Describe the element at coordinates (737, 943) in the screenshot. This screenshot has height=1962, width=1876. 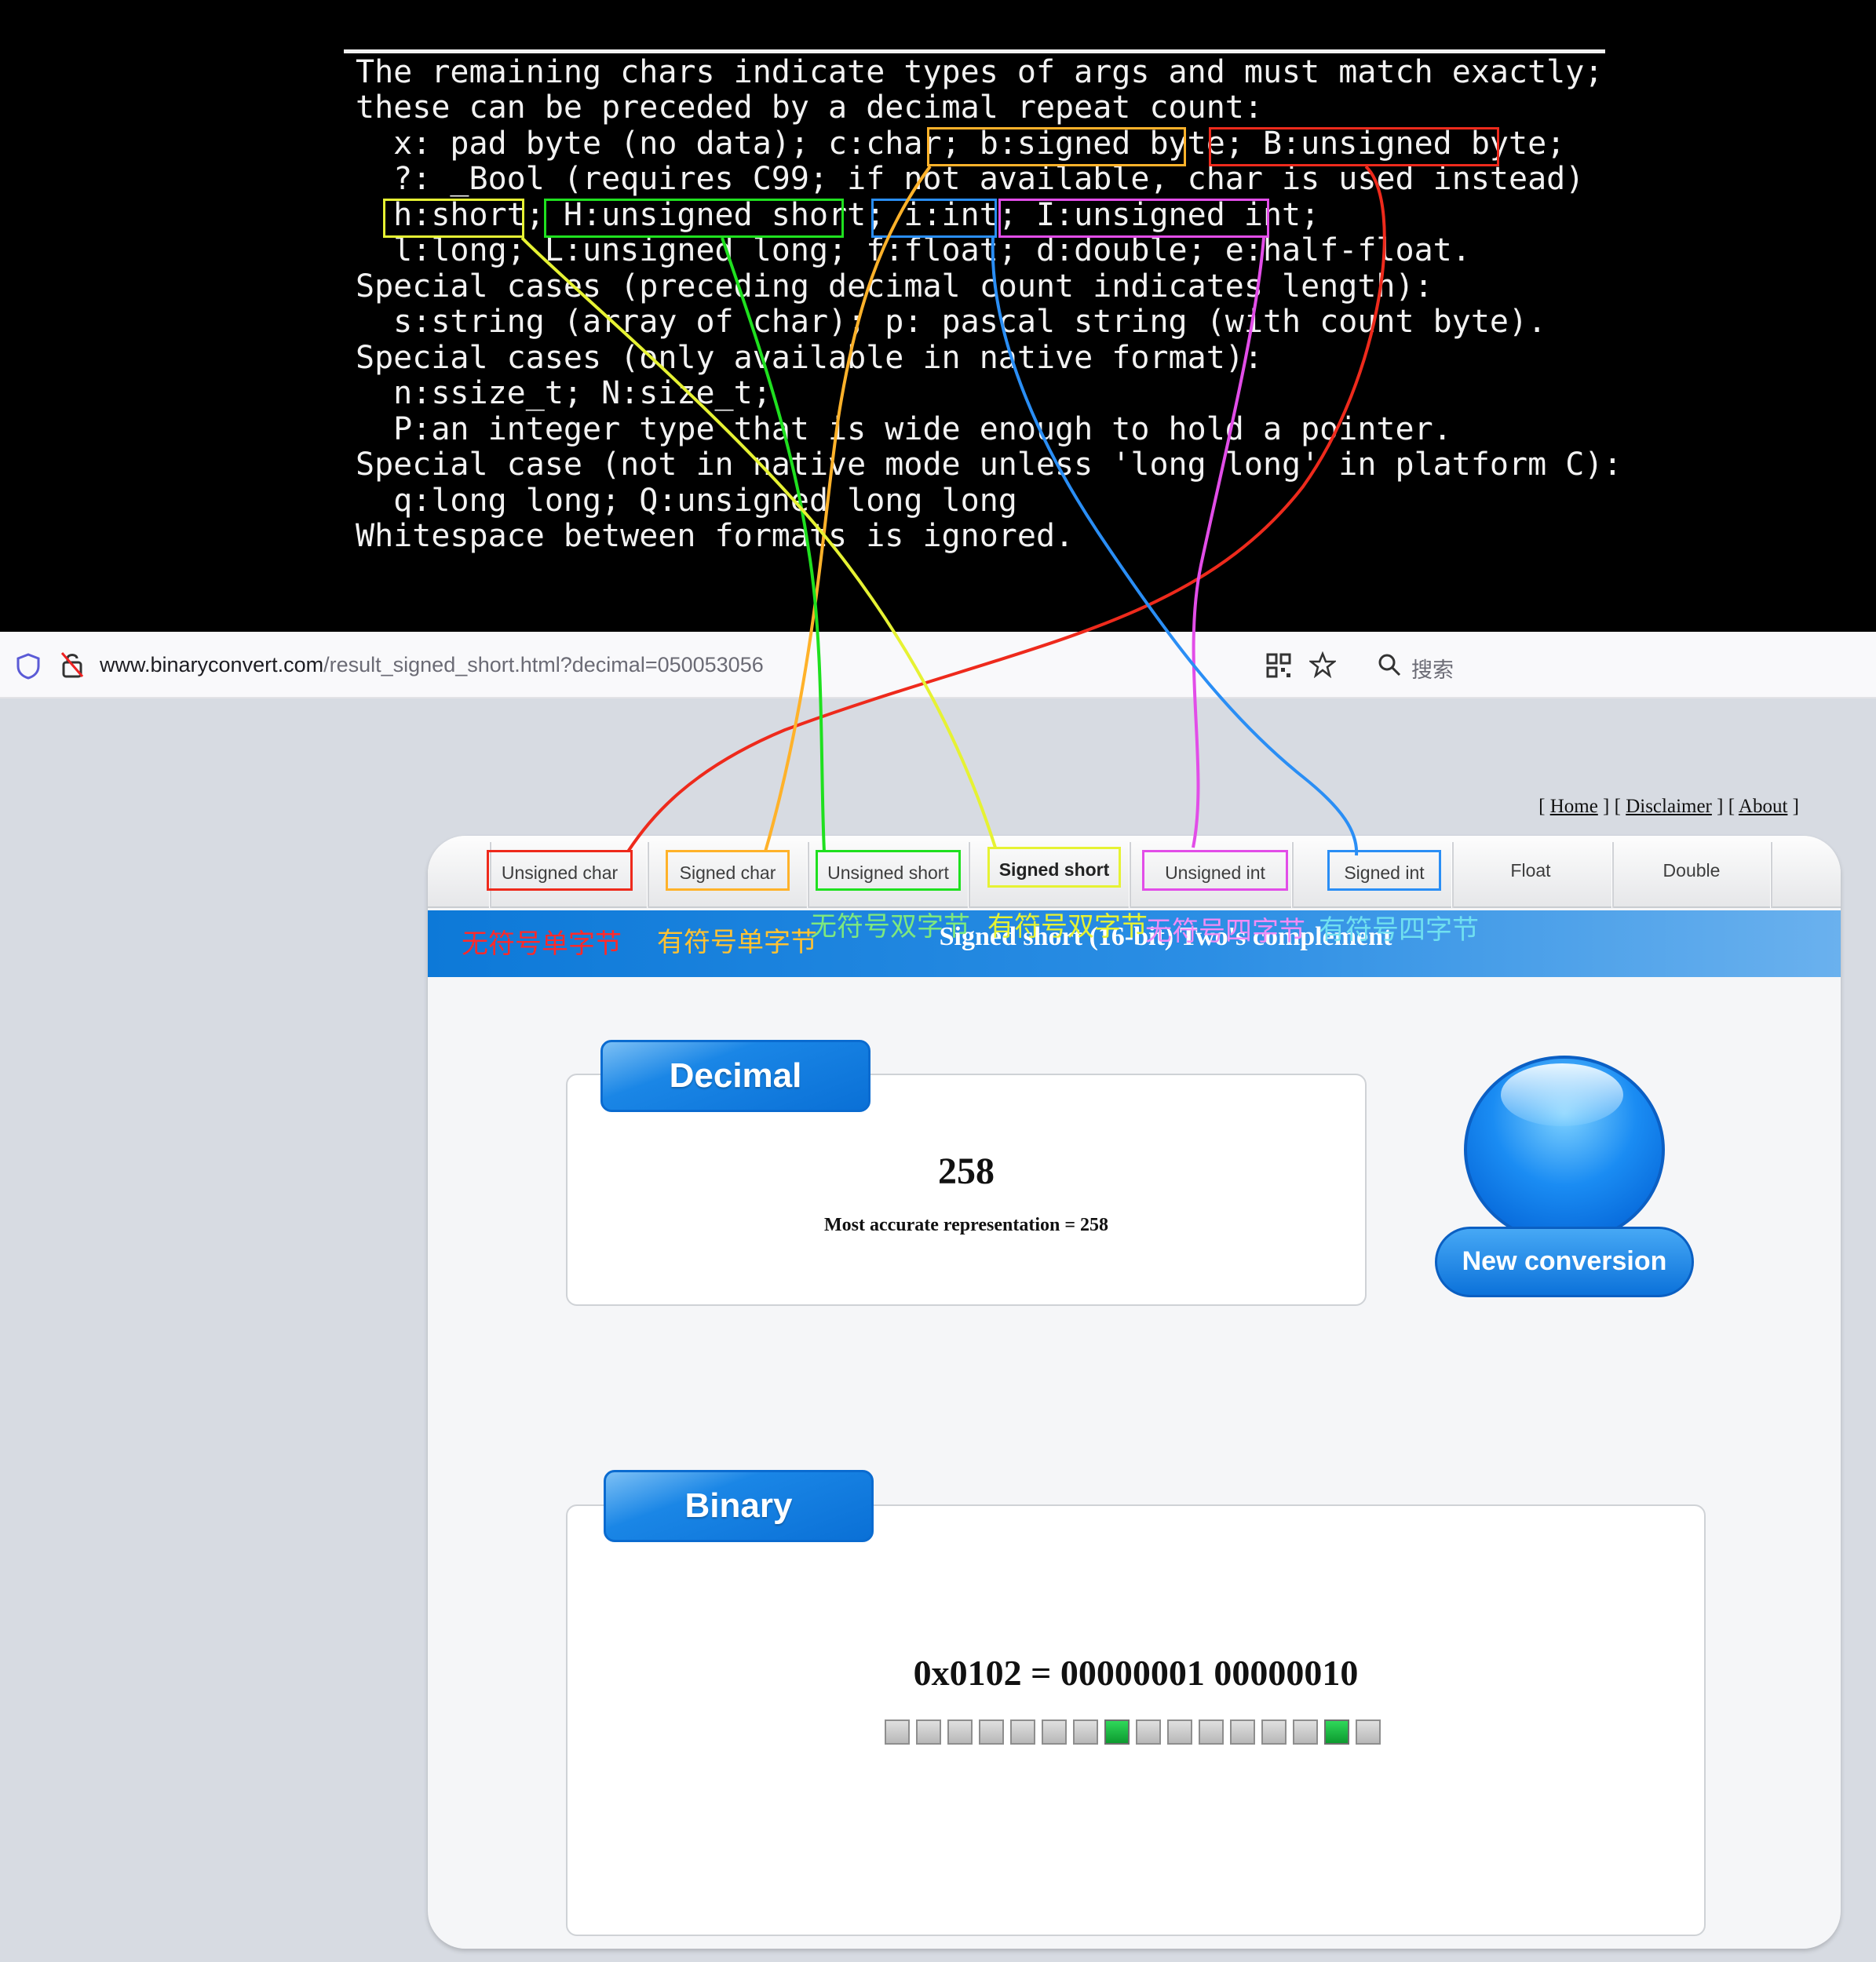
I see `annotation-signed-byte: 有符号单字节` at that location.